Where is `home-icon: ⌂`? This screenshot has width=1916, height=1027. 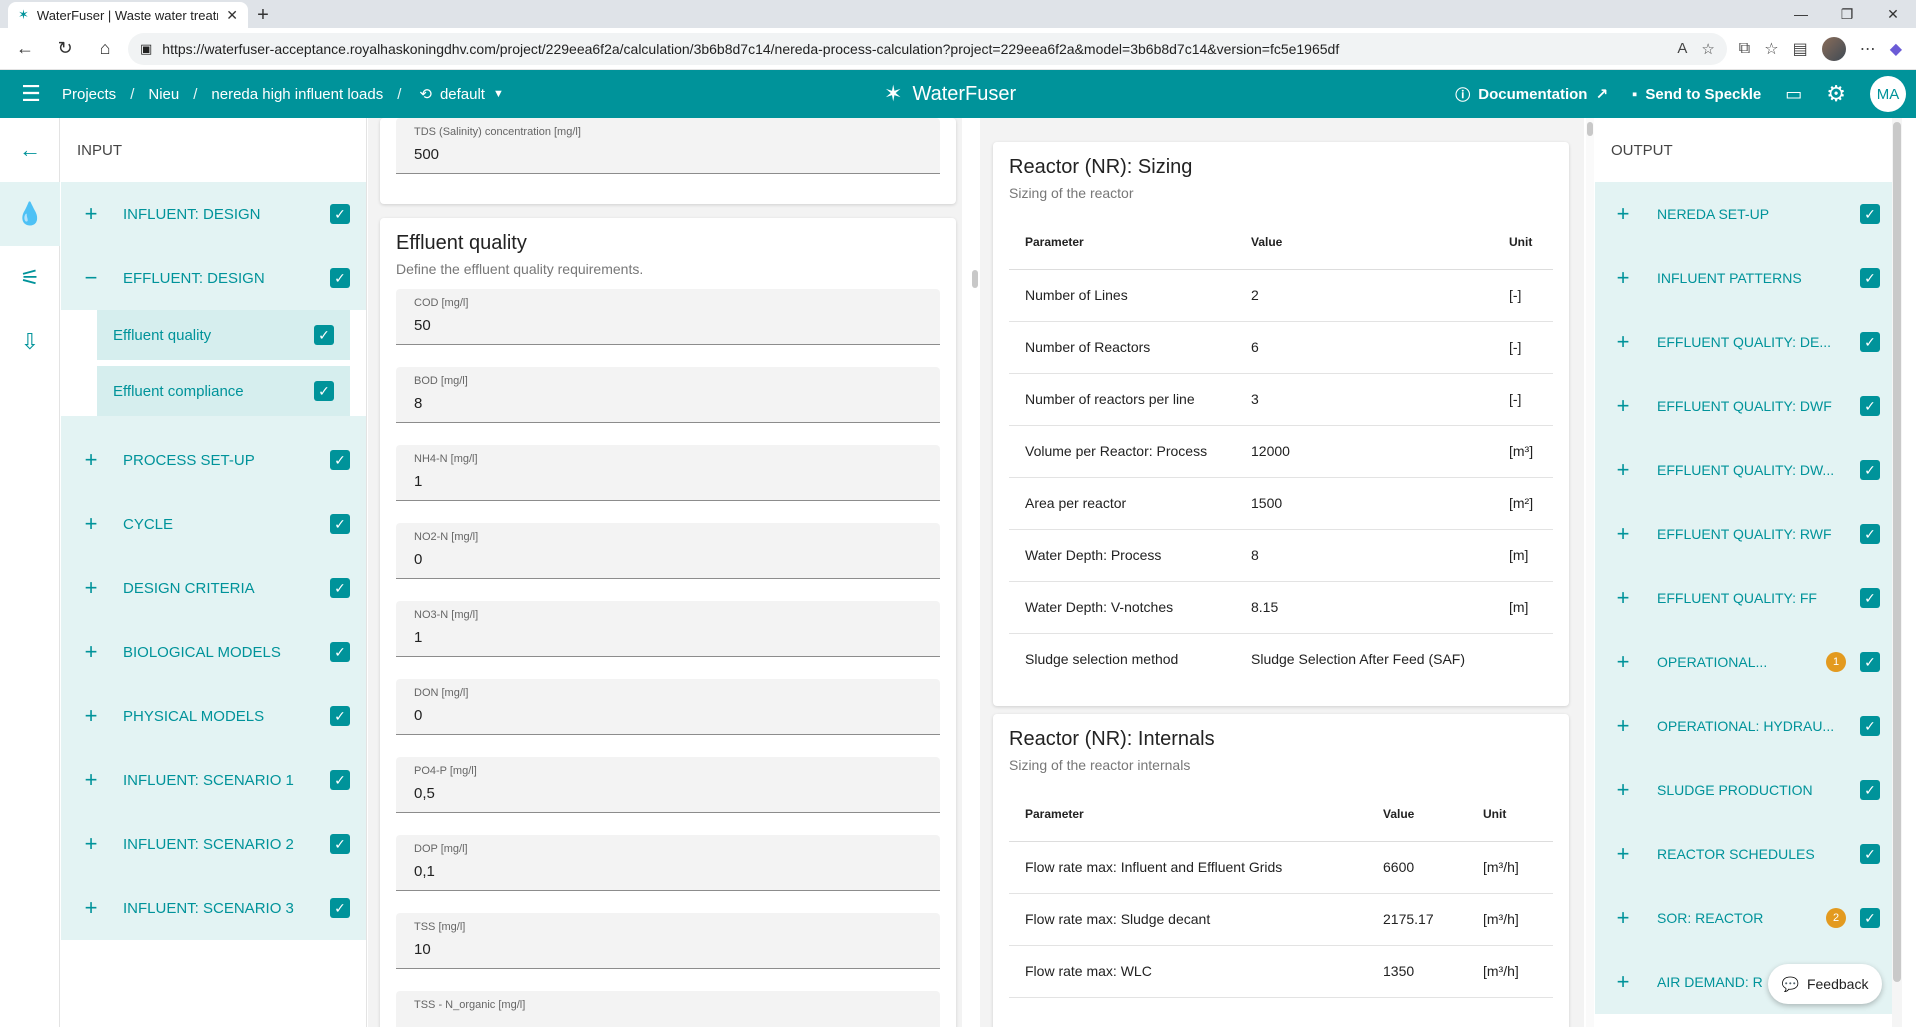
home-icon: ⌂ is located at coordinates (105, 49).